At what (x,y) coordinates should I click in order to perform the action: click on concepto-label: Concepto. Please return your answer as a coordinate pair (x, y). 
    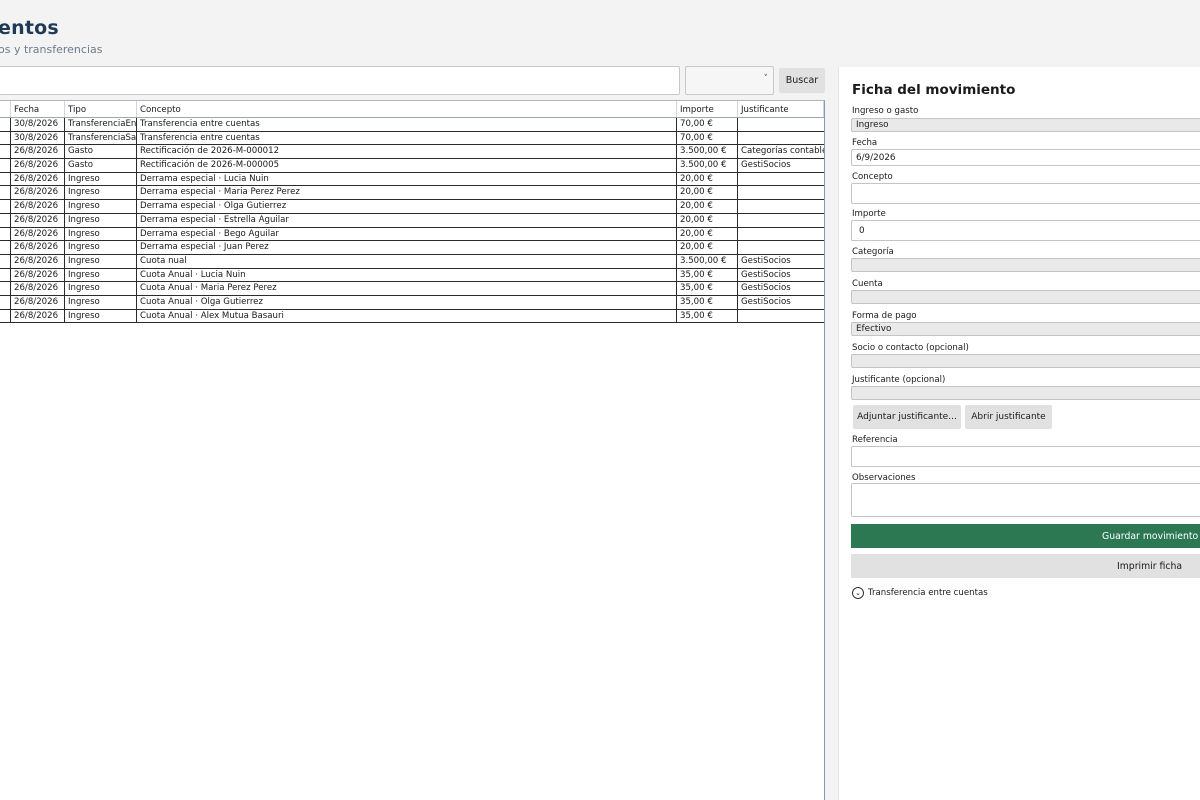
    Looking at the image, I should click on (872, 177).